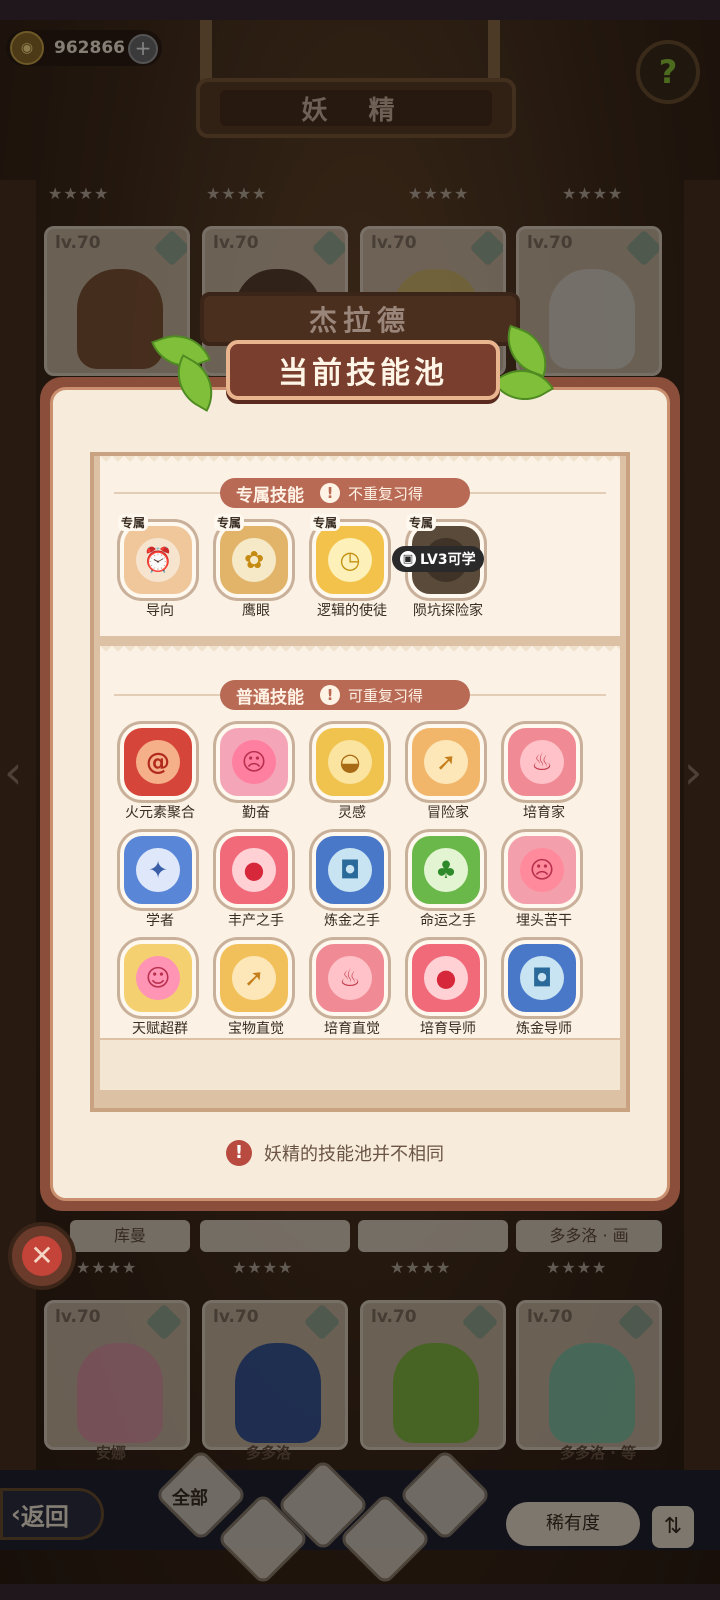 The width and height of the screenshot is (720, 1600). I want to click on exclusive-skill-locked: ◎ 专属 ▣LV3可学 陨坑探险家, so click(441, 566).